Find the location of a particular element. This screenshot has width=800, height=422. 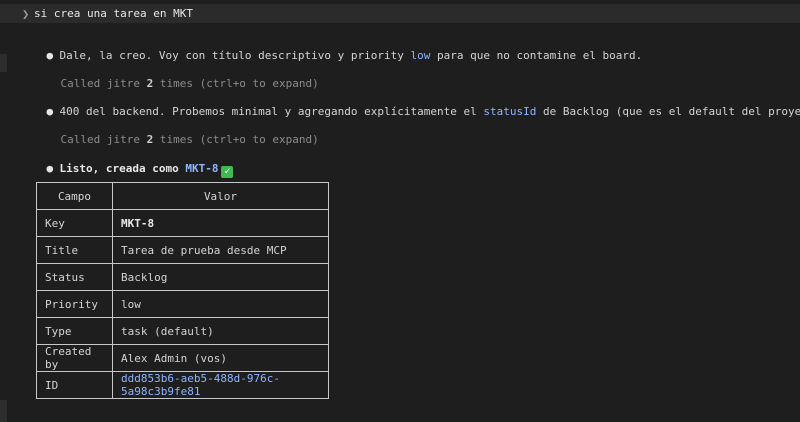

field-cell: Key is located at coordinates (74, 223).